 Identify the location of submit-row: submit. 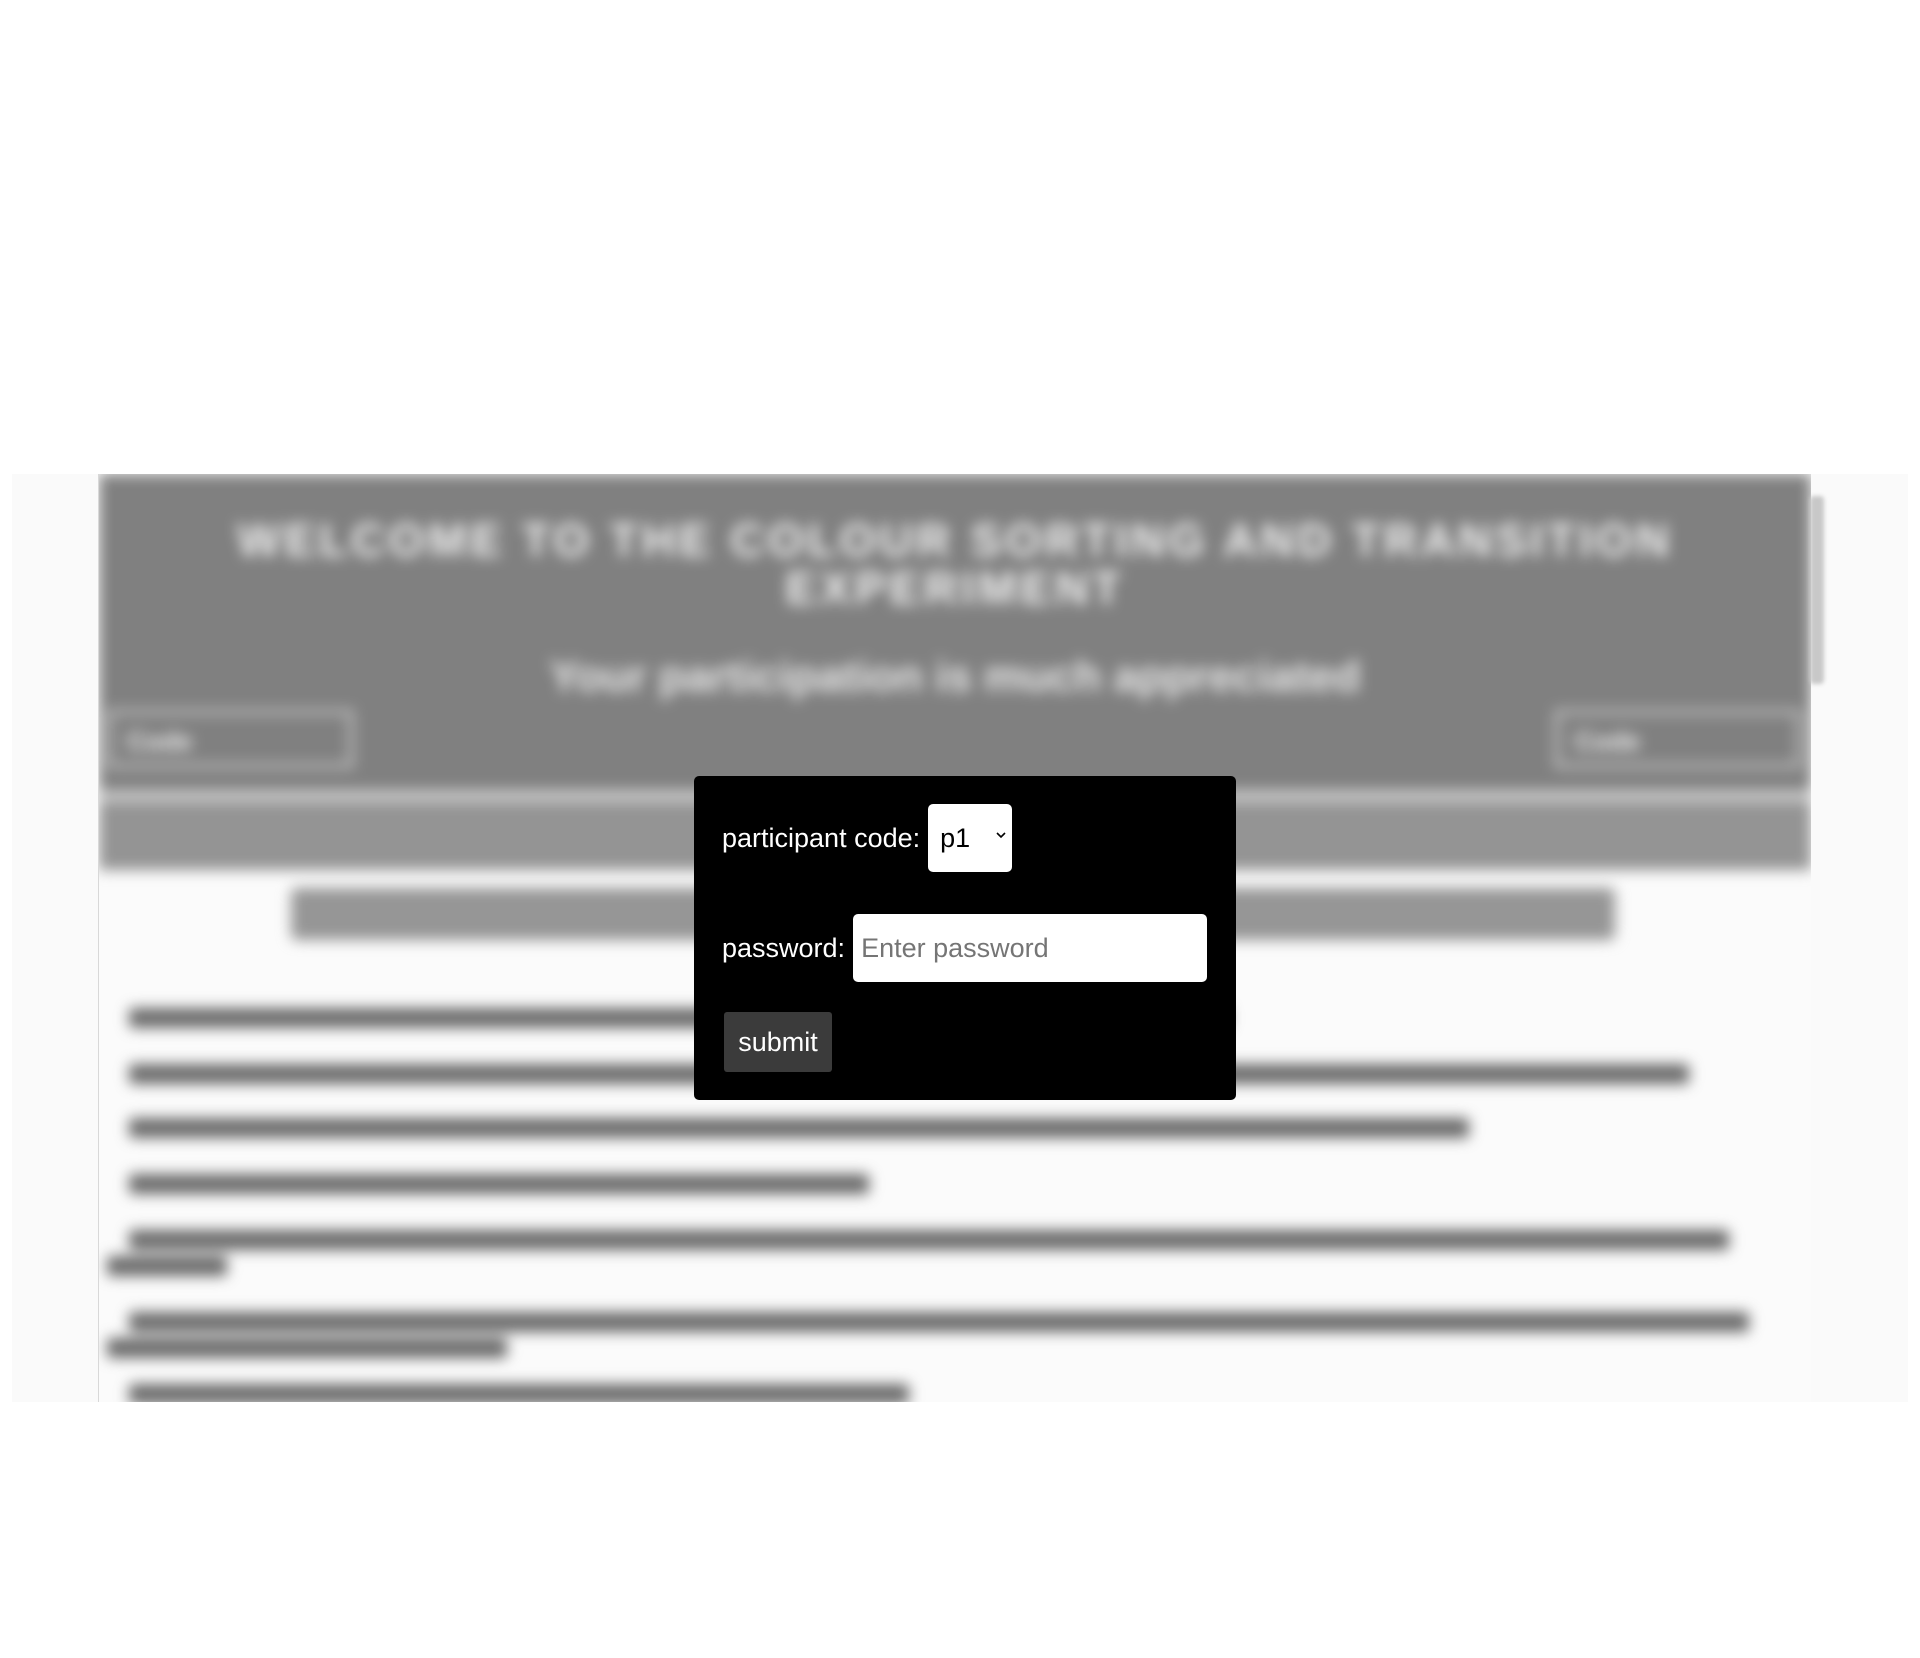
(778, 1042).